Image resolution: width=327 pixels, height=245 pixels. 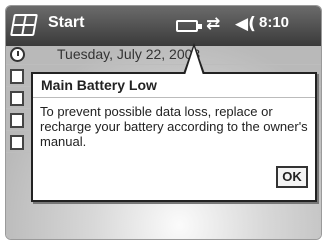 What do you see at coordinates (17, 76) in the screenshot?
I see `owner-icon` at bounding box center [17, 76].